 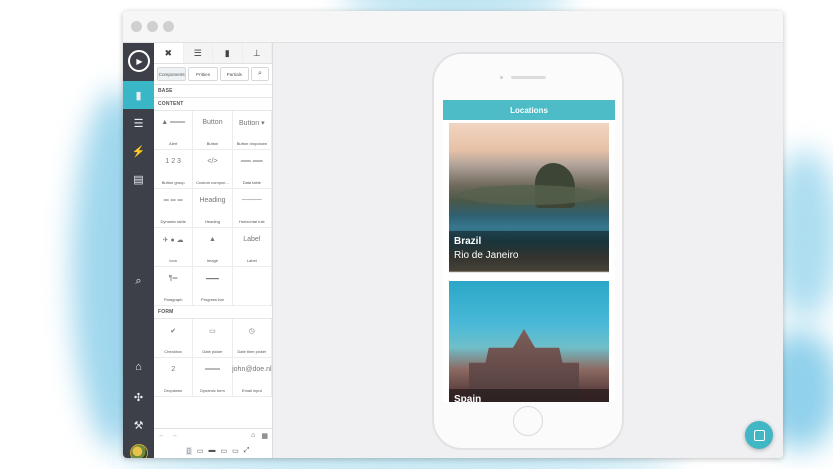 What do you see at coordinates (252, 338) in the screenshot?
I see `component-date-time-picker: ◷ Date time picker` at bounding box center [252, 338].